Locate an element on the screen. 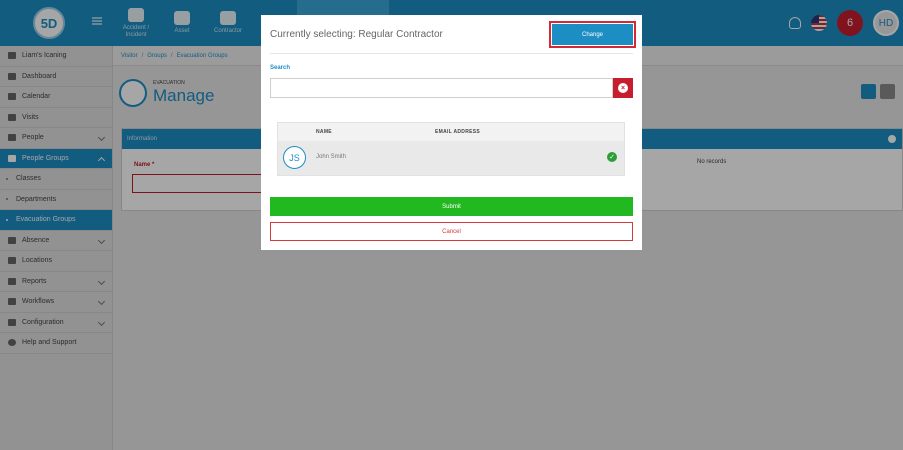  column-header-name: NAME is located at coordinates (324, 132).